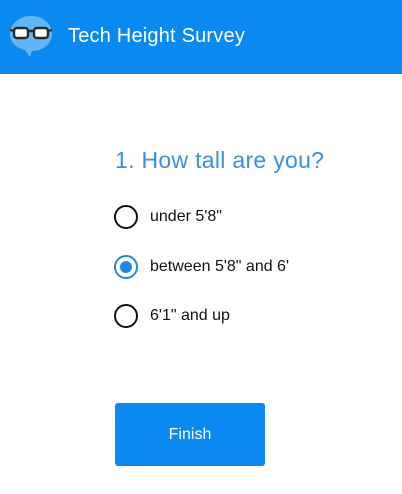 The height and width of the screenshot is (494, 402). I want to click on option-between-5-8-and-6: between 5'8" and 6', so click(201, 267).